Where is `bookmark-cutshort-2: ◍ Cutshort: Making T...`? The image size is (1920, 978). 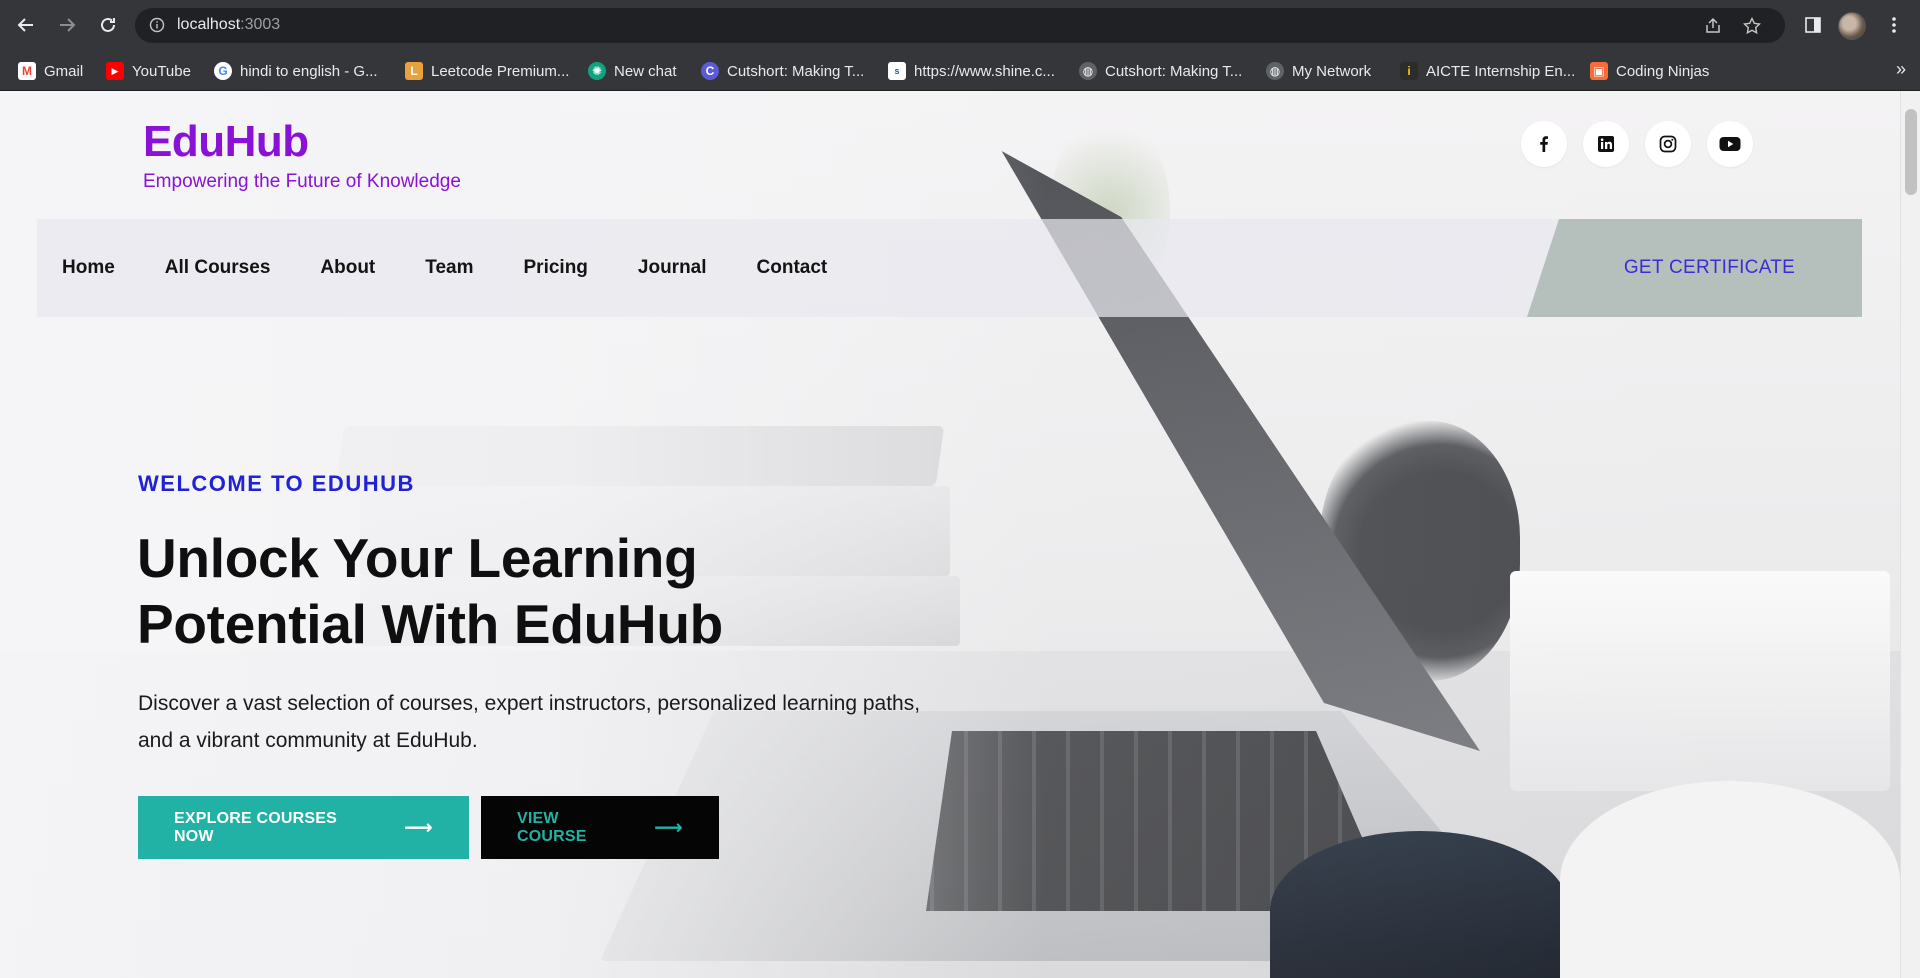 bookmark-cutshort-2: ◍ Cutshort: Making T... is located at coordinates (1160, 71).